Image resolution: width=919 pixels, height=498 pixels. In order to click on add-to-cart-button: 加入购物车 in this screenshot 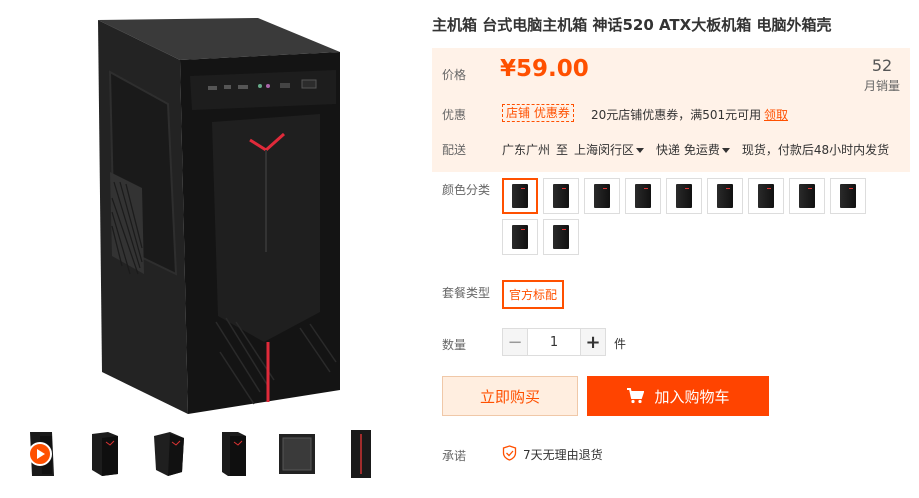, I will do `click(678, 396)`.